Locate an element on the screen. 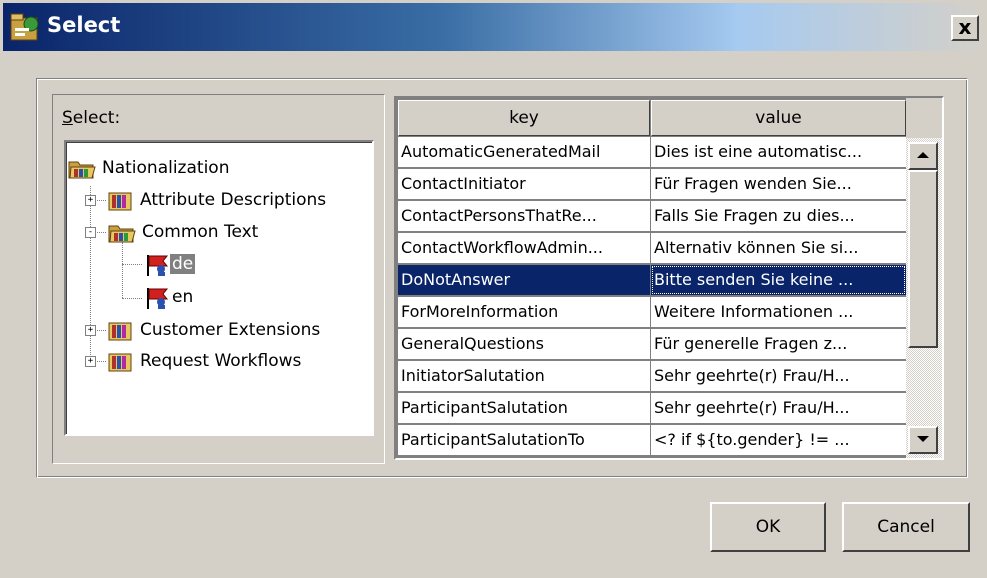 The width and height of the screenshot is (987, 578). key-cell: InitiatorSalutation is located at coordinates (524, 376).